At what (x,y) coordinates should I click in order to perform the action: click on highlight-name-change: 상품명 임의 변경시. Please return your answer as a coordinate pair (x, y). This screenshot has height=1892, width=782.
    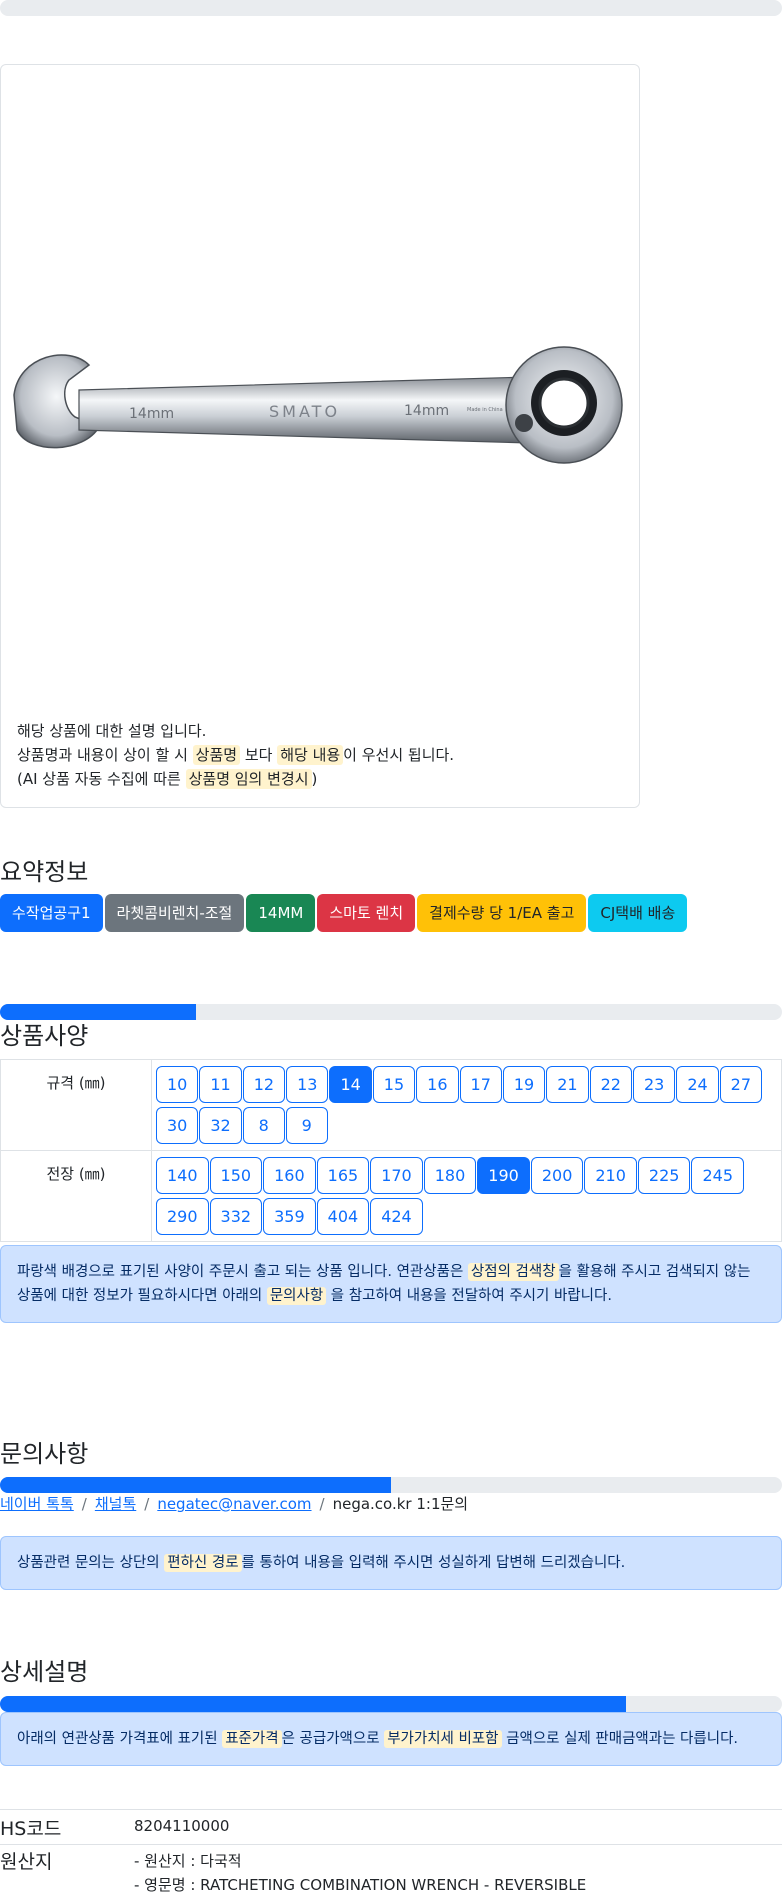
    Looking at the image, I should click on (248, 779).